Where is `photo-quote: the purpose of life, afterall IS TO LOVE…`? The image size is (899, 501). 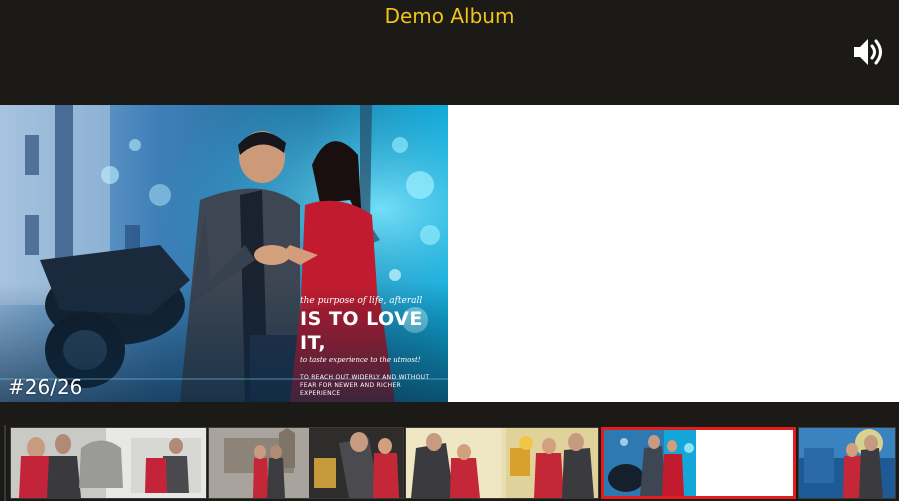
photo-quote: the purpose of life, afterall IS TO LOVE… is located at coordinates (365, 346).